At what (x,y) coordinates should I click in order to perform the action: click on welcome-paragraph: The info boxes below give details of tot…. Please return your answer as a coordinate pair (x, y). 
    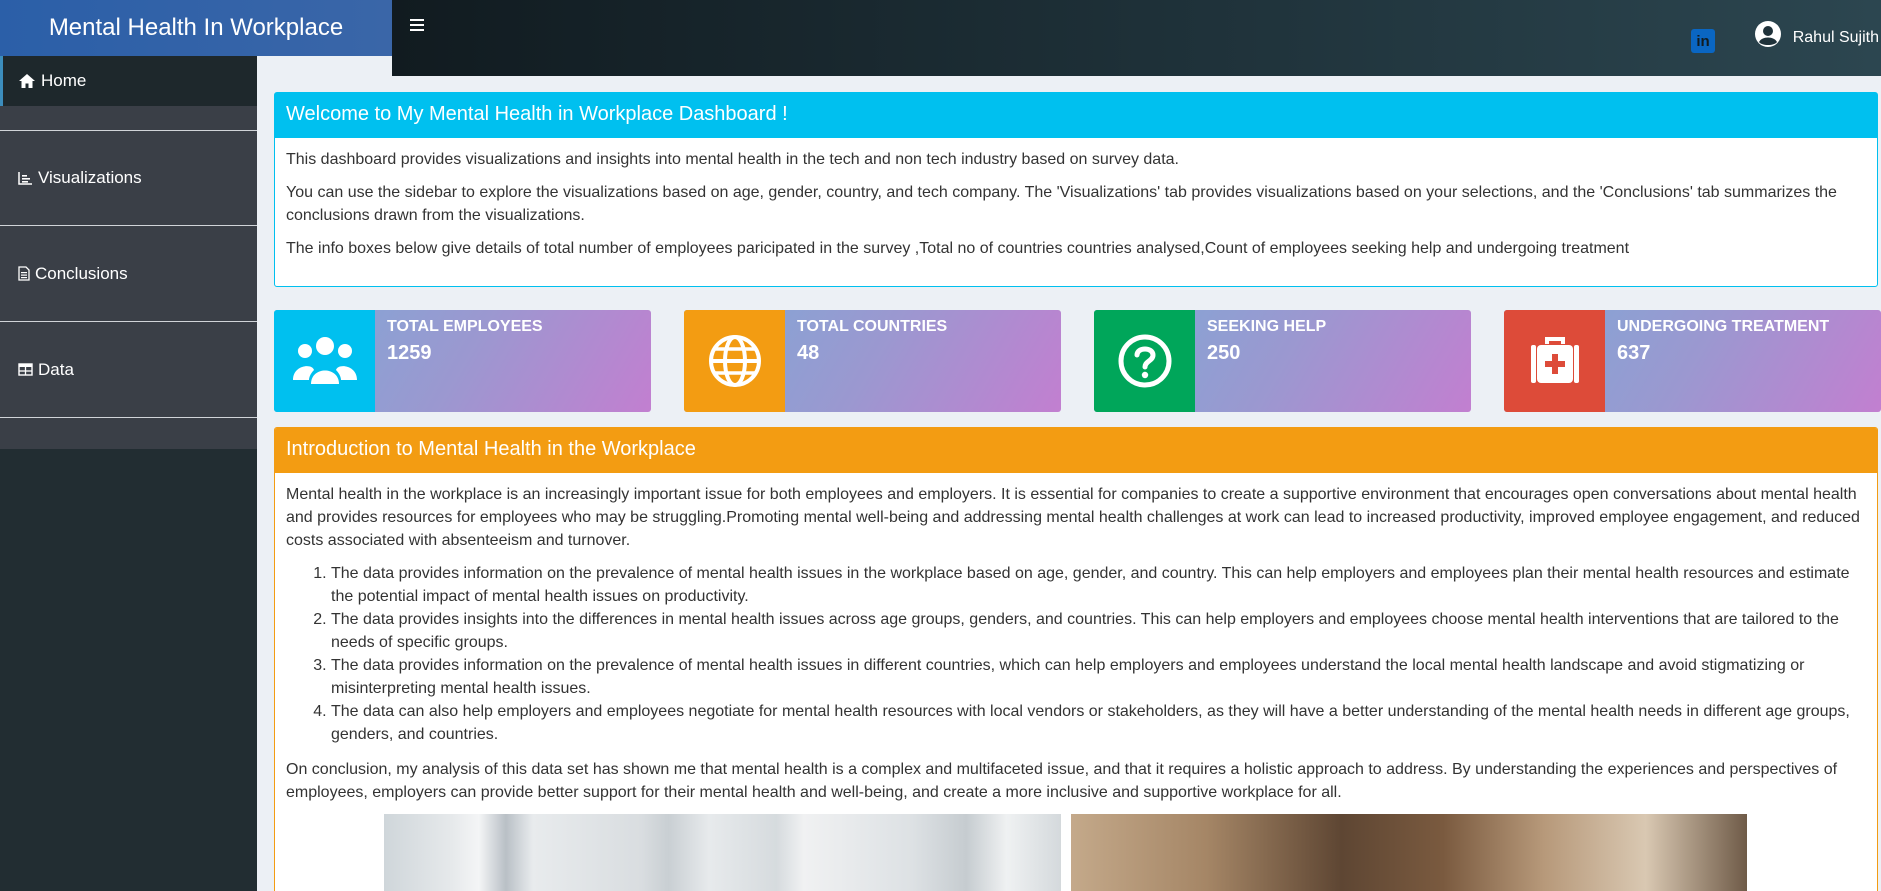
    Looking at the image, I should click on (958, 248).